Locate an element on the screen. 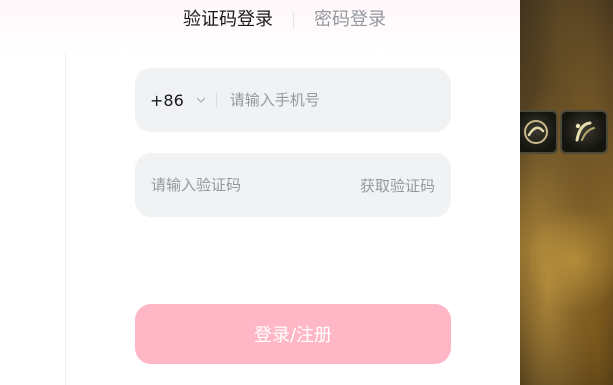  verification-code-input is located at coordinates (247, 185).